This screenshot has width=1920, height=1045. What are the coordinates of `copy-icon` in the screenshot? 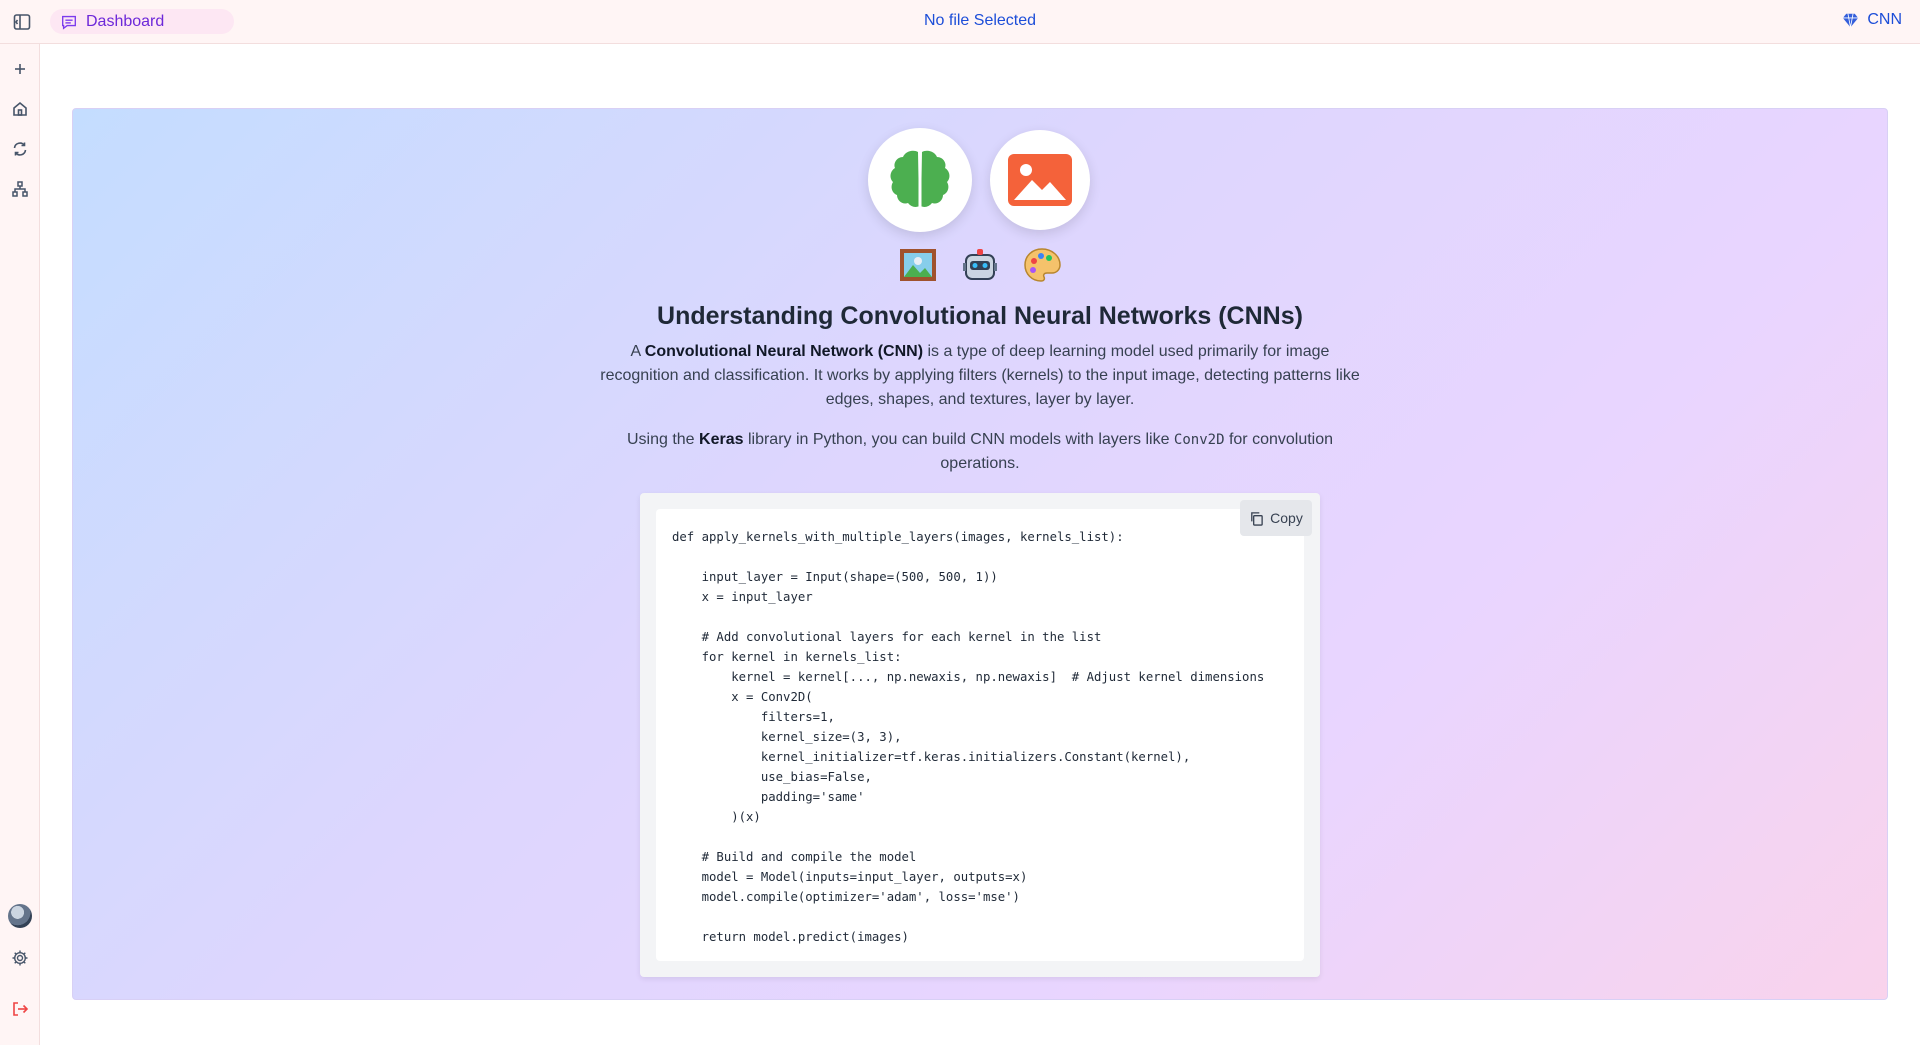 It's located at (1257, 518).